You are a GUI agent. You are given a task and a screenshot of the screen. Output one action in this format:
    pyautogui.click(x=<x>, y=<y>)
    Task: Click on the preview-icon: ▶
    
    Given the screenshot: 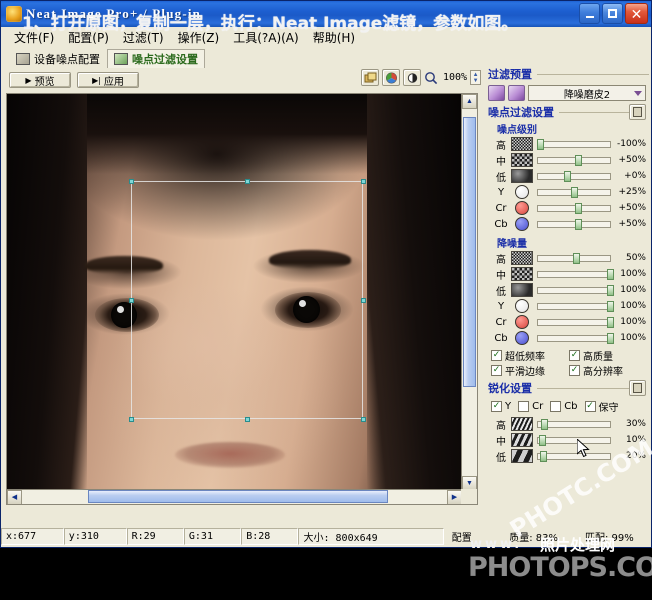 What is the action you would take?
    pyautogui.click(x=28, y=80)
    